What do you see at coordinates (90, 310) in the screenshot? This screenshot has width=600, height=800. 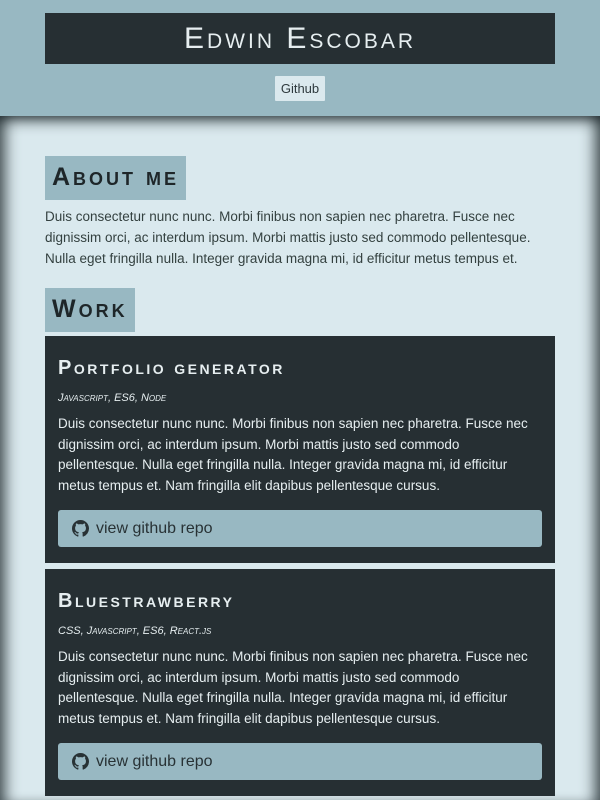 I see `work-heading: Work` at bounding box center [90, 310].